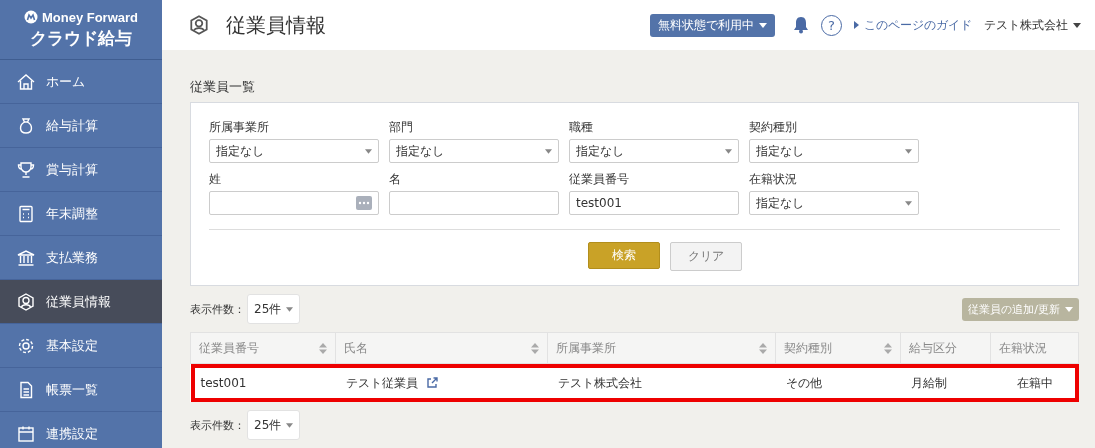 This screenshot has height=448, width=1095. I want to click on column-header: 給与区分, so click(945, 348).